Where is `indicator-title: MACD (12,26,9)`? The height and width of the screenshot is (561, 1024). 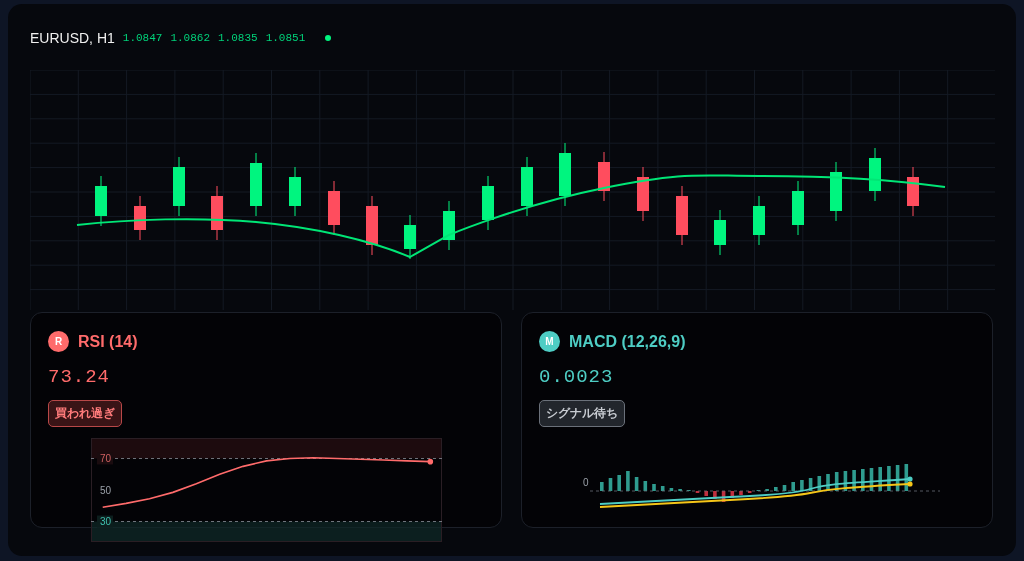 indicator-title: MACD (12,26,9) is located at coordinates (627, 341).